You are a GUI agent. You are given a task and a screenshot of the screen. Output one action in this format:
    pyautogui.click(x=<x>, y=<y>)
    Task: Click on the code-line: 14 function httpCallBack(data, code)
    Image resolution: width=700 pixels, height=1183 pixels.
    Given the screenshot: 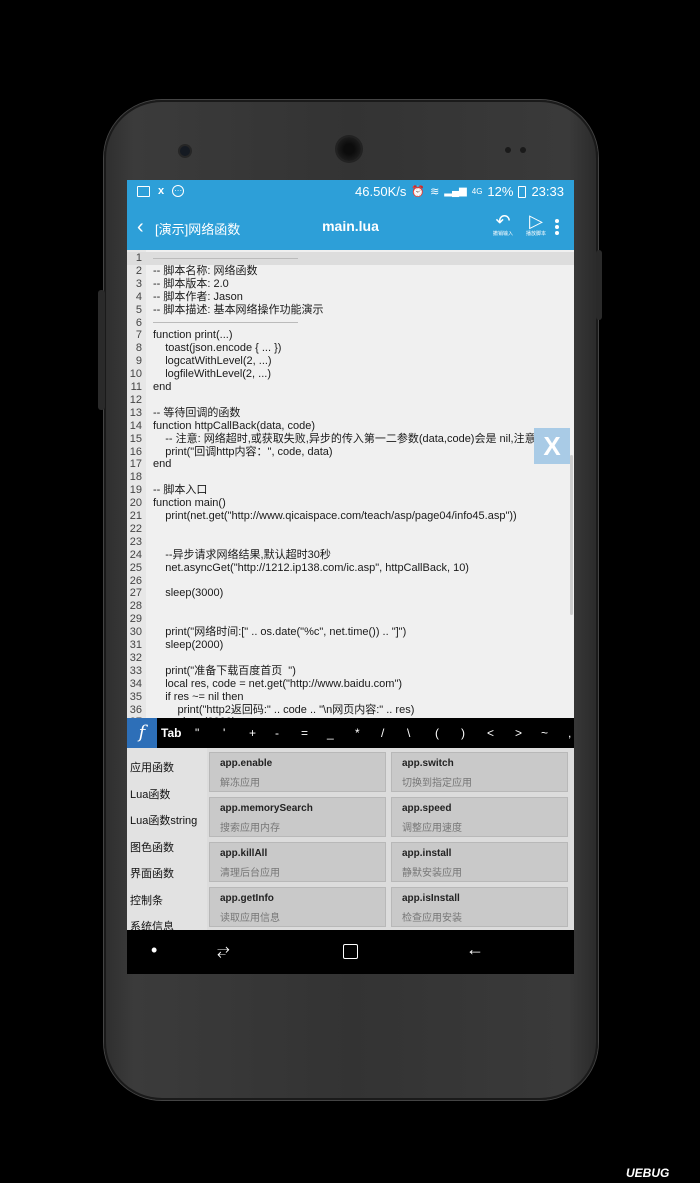 What is the action you would take?
    pyautogui.click(x=350, y=426)
    